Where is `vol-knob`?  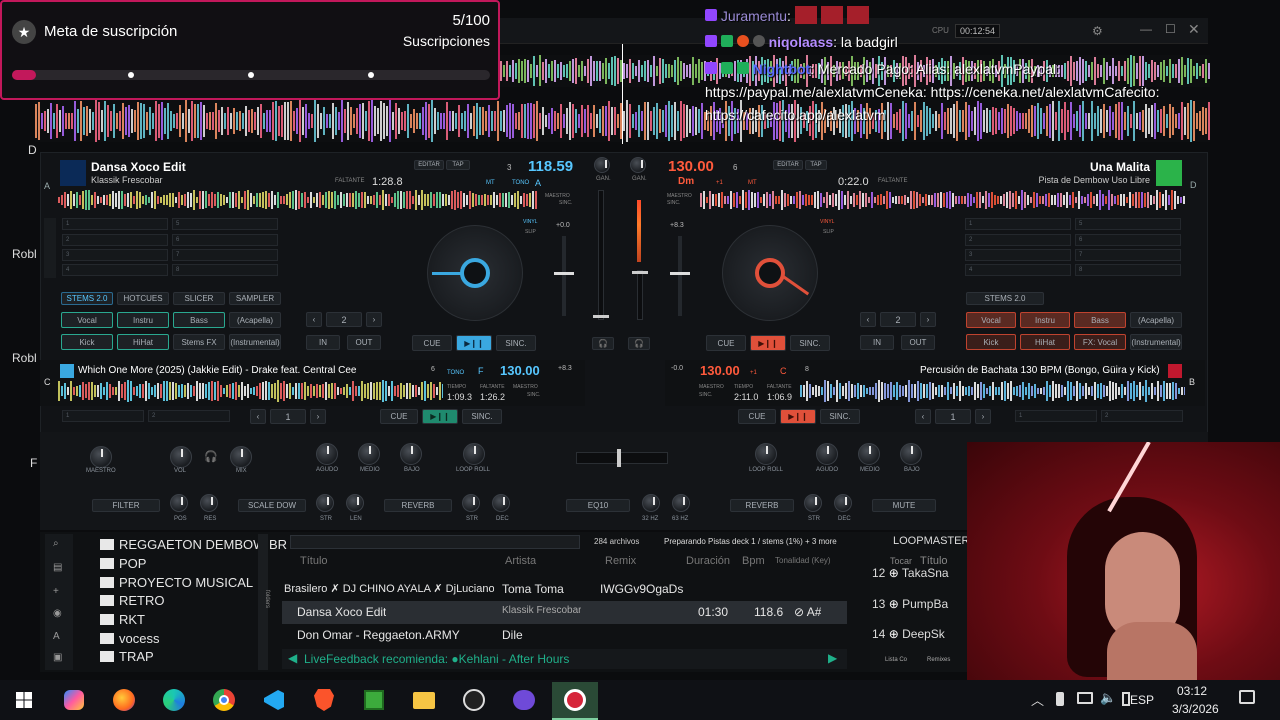 vol-knob is located at coordinates (181, 457).